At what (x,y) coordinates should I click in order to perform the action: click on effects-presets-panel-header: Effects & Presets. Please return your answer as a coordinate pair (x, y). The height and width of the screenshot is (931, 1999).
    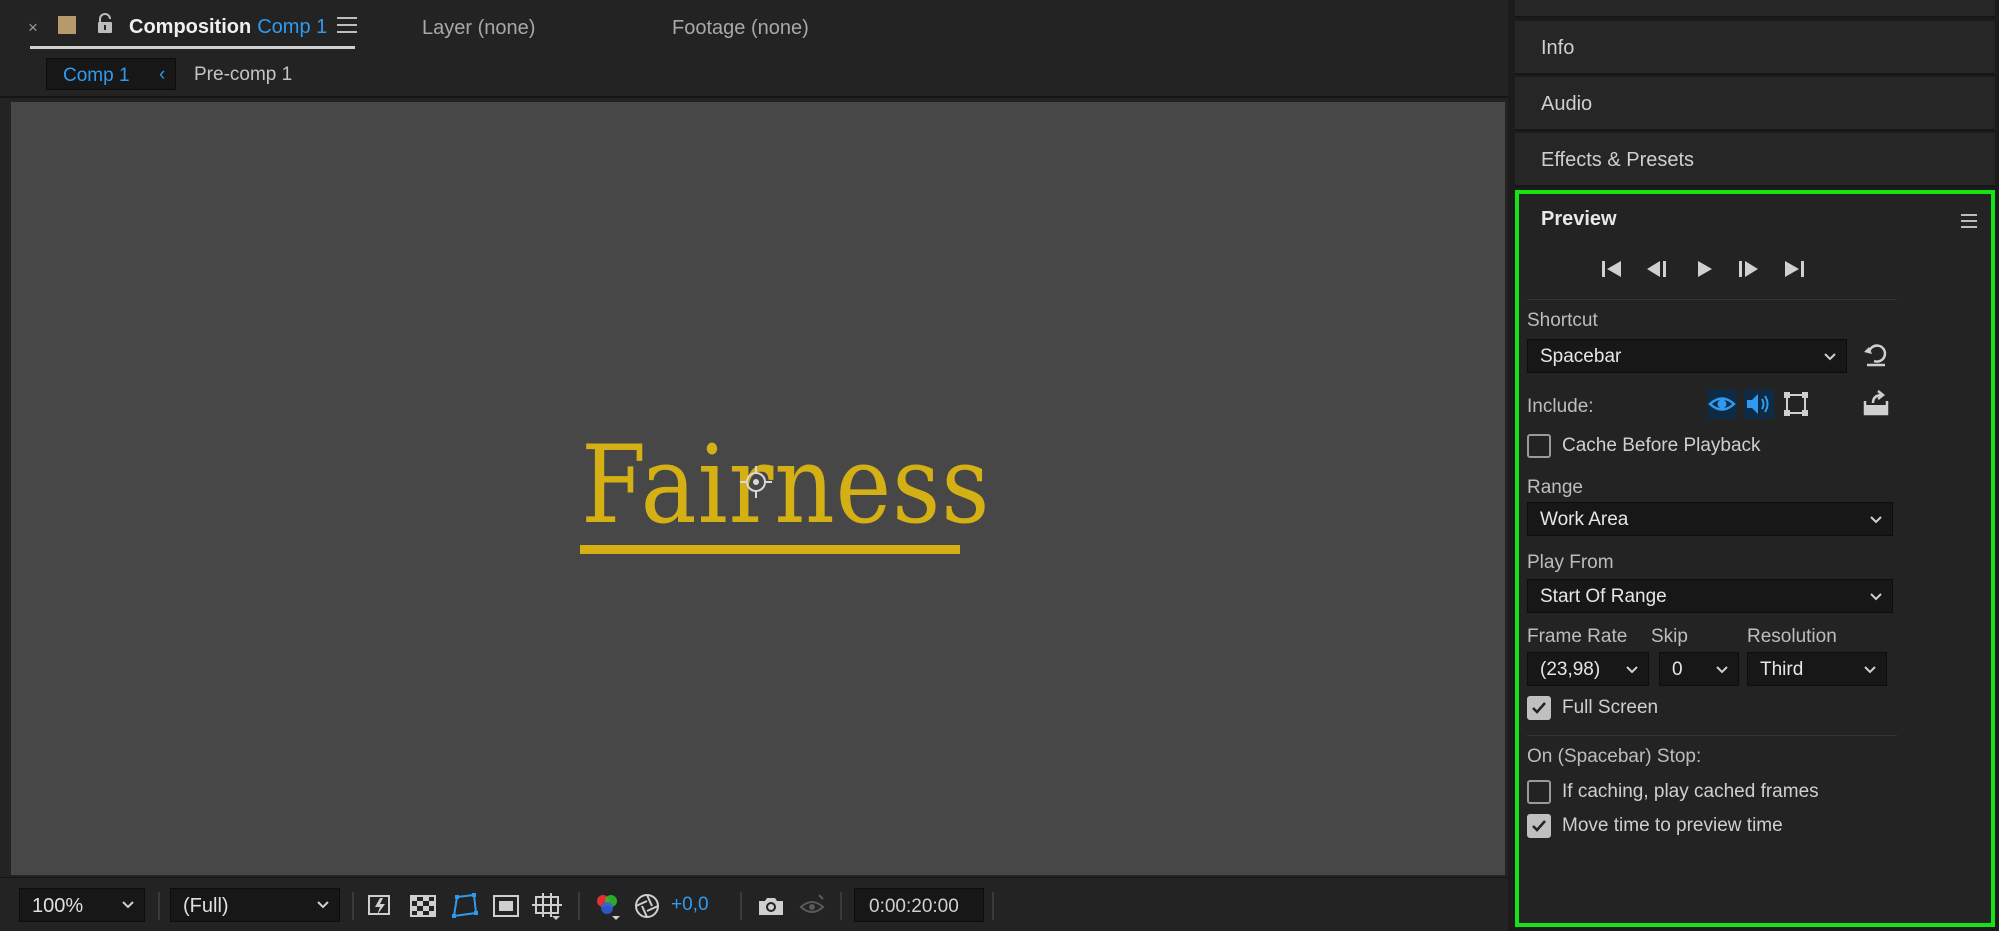
    Looking at the image, I should click on (1755, 160).